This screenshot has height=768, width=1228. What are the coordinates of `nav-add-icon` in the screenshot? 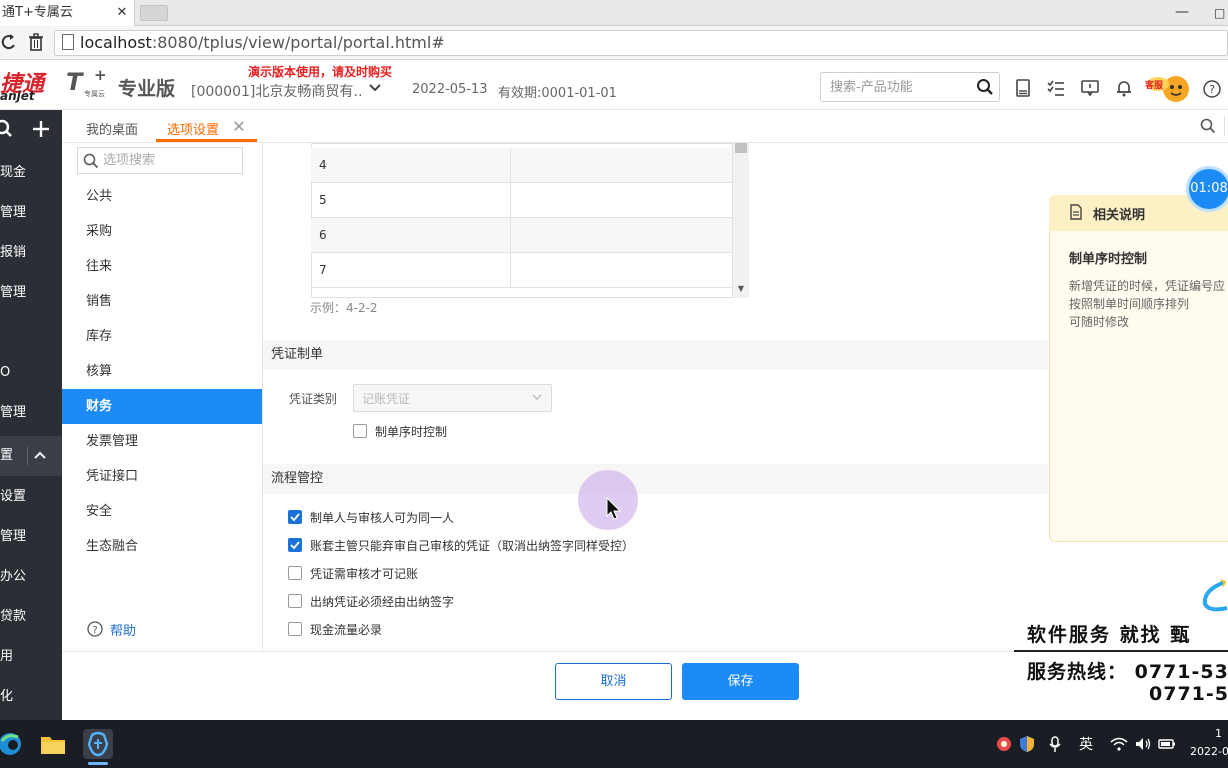 It's located at (41, 129).